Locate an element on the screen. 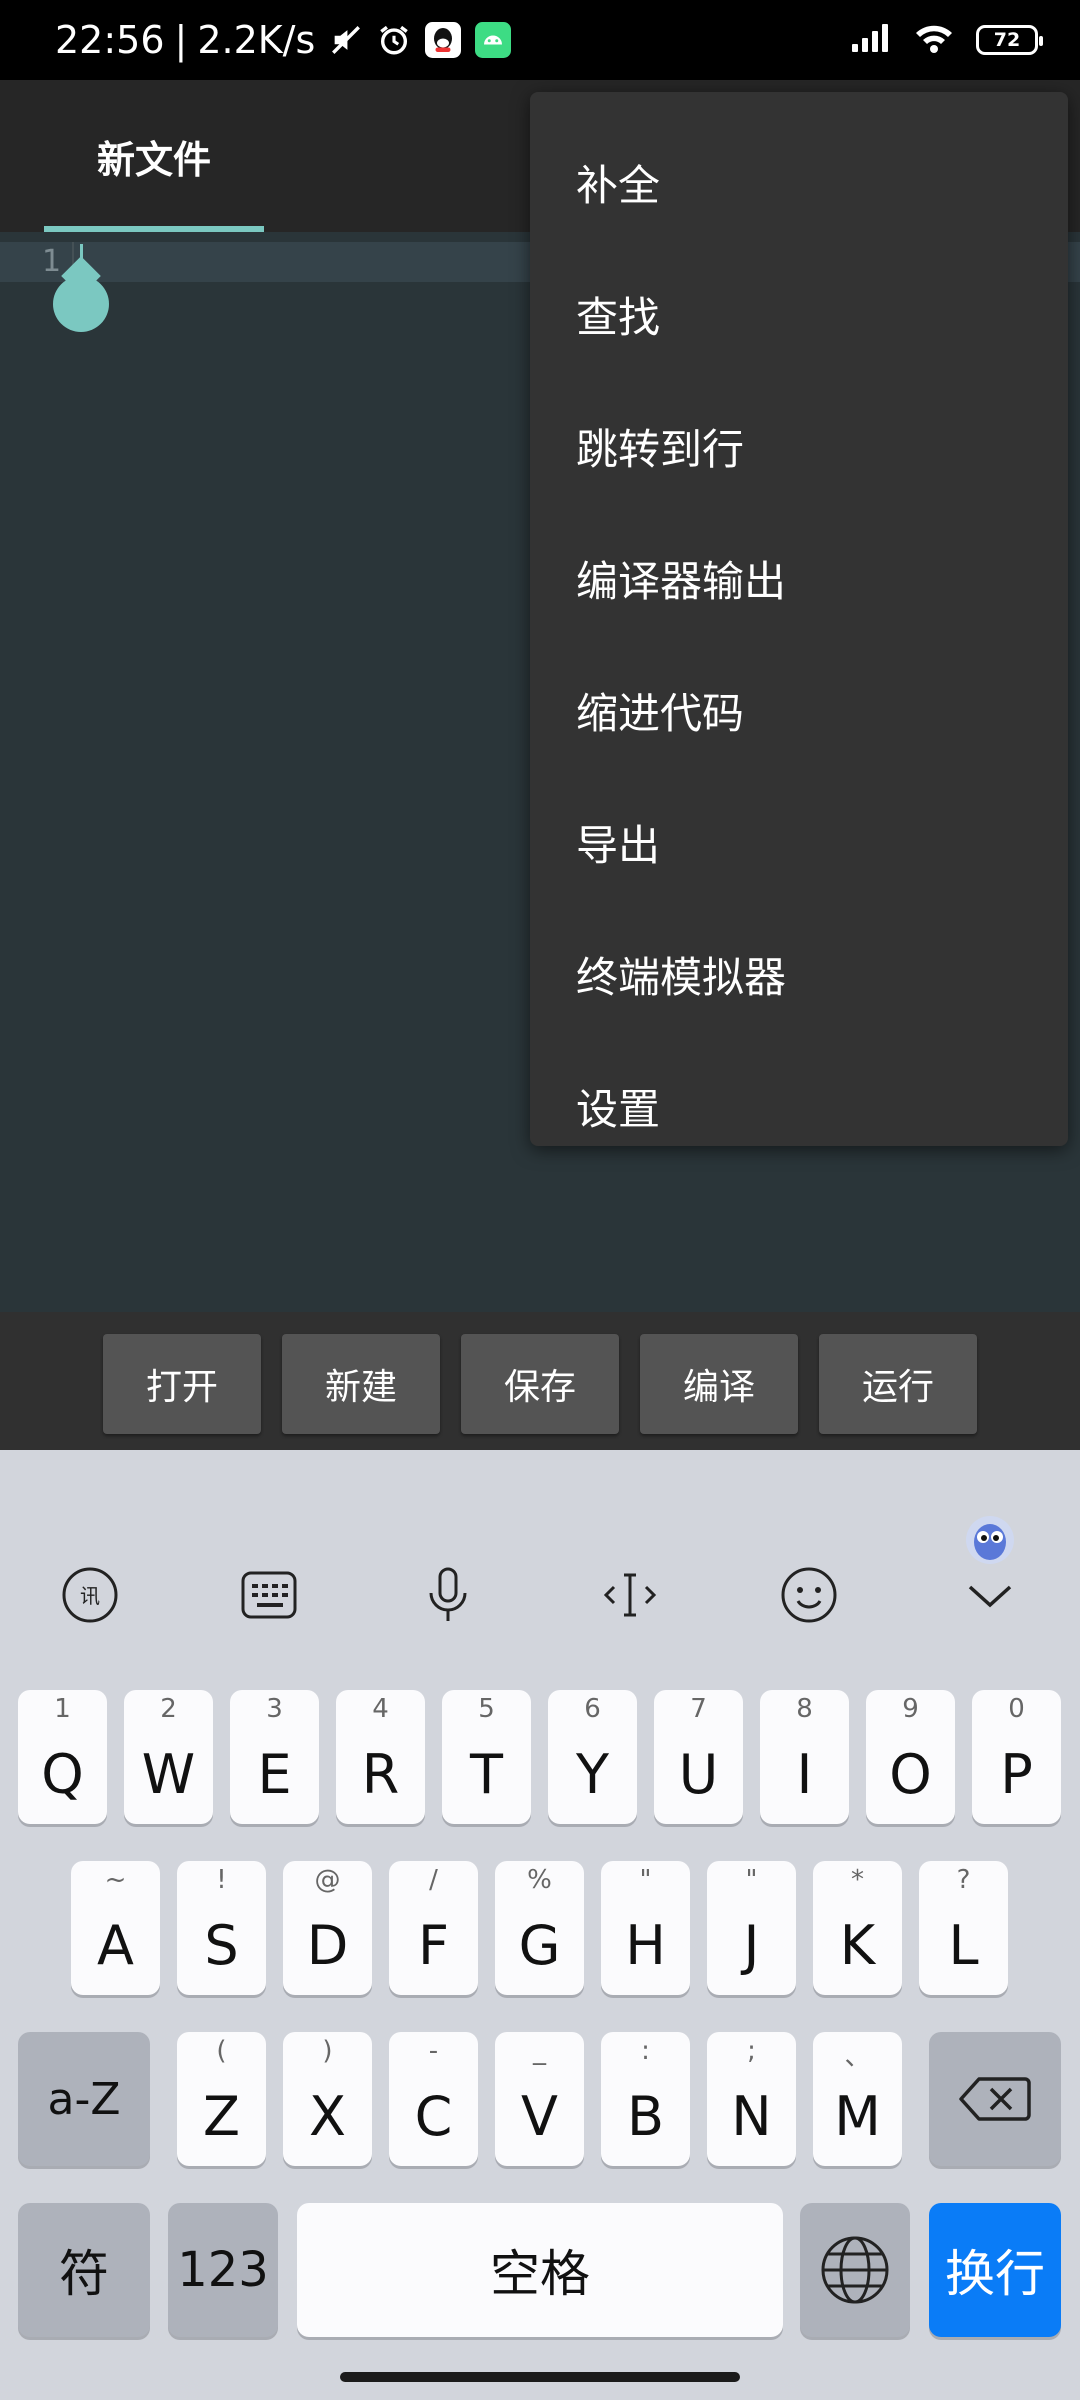  save-button: 保存 is located at coordinates (540, 1384).